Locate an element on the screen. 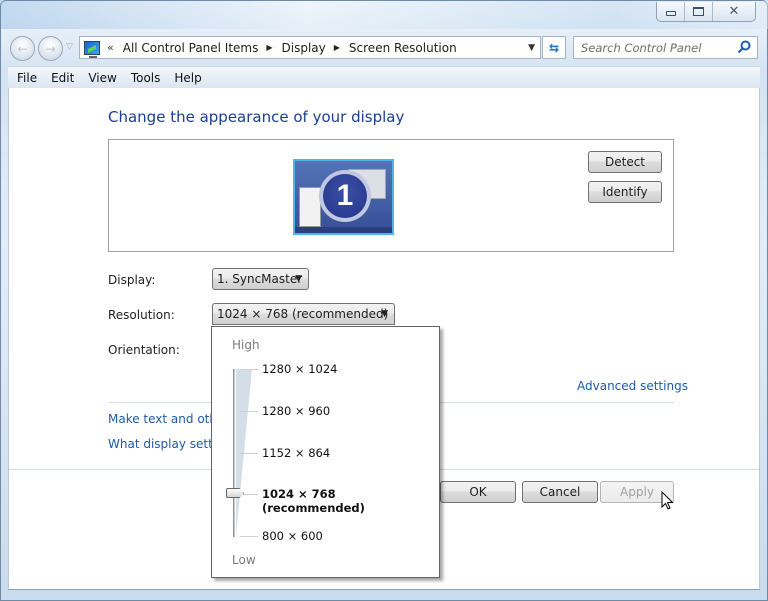 The image size is (768, 601). resolution-option: 800 × 600 is located at coordinates (292, 536).